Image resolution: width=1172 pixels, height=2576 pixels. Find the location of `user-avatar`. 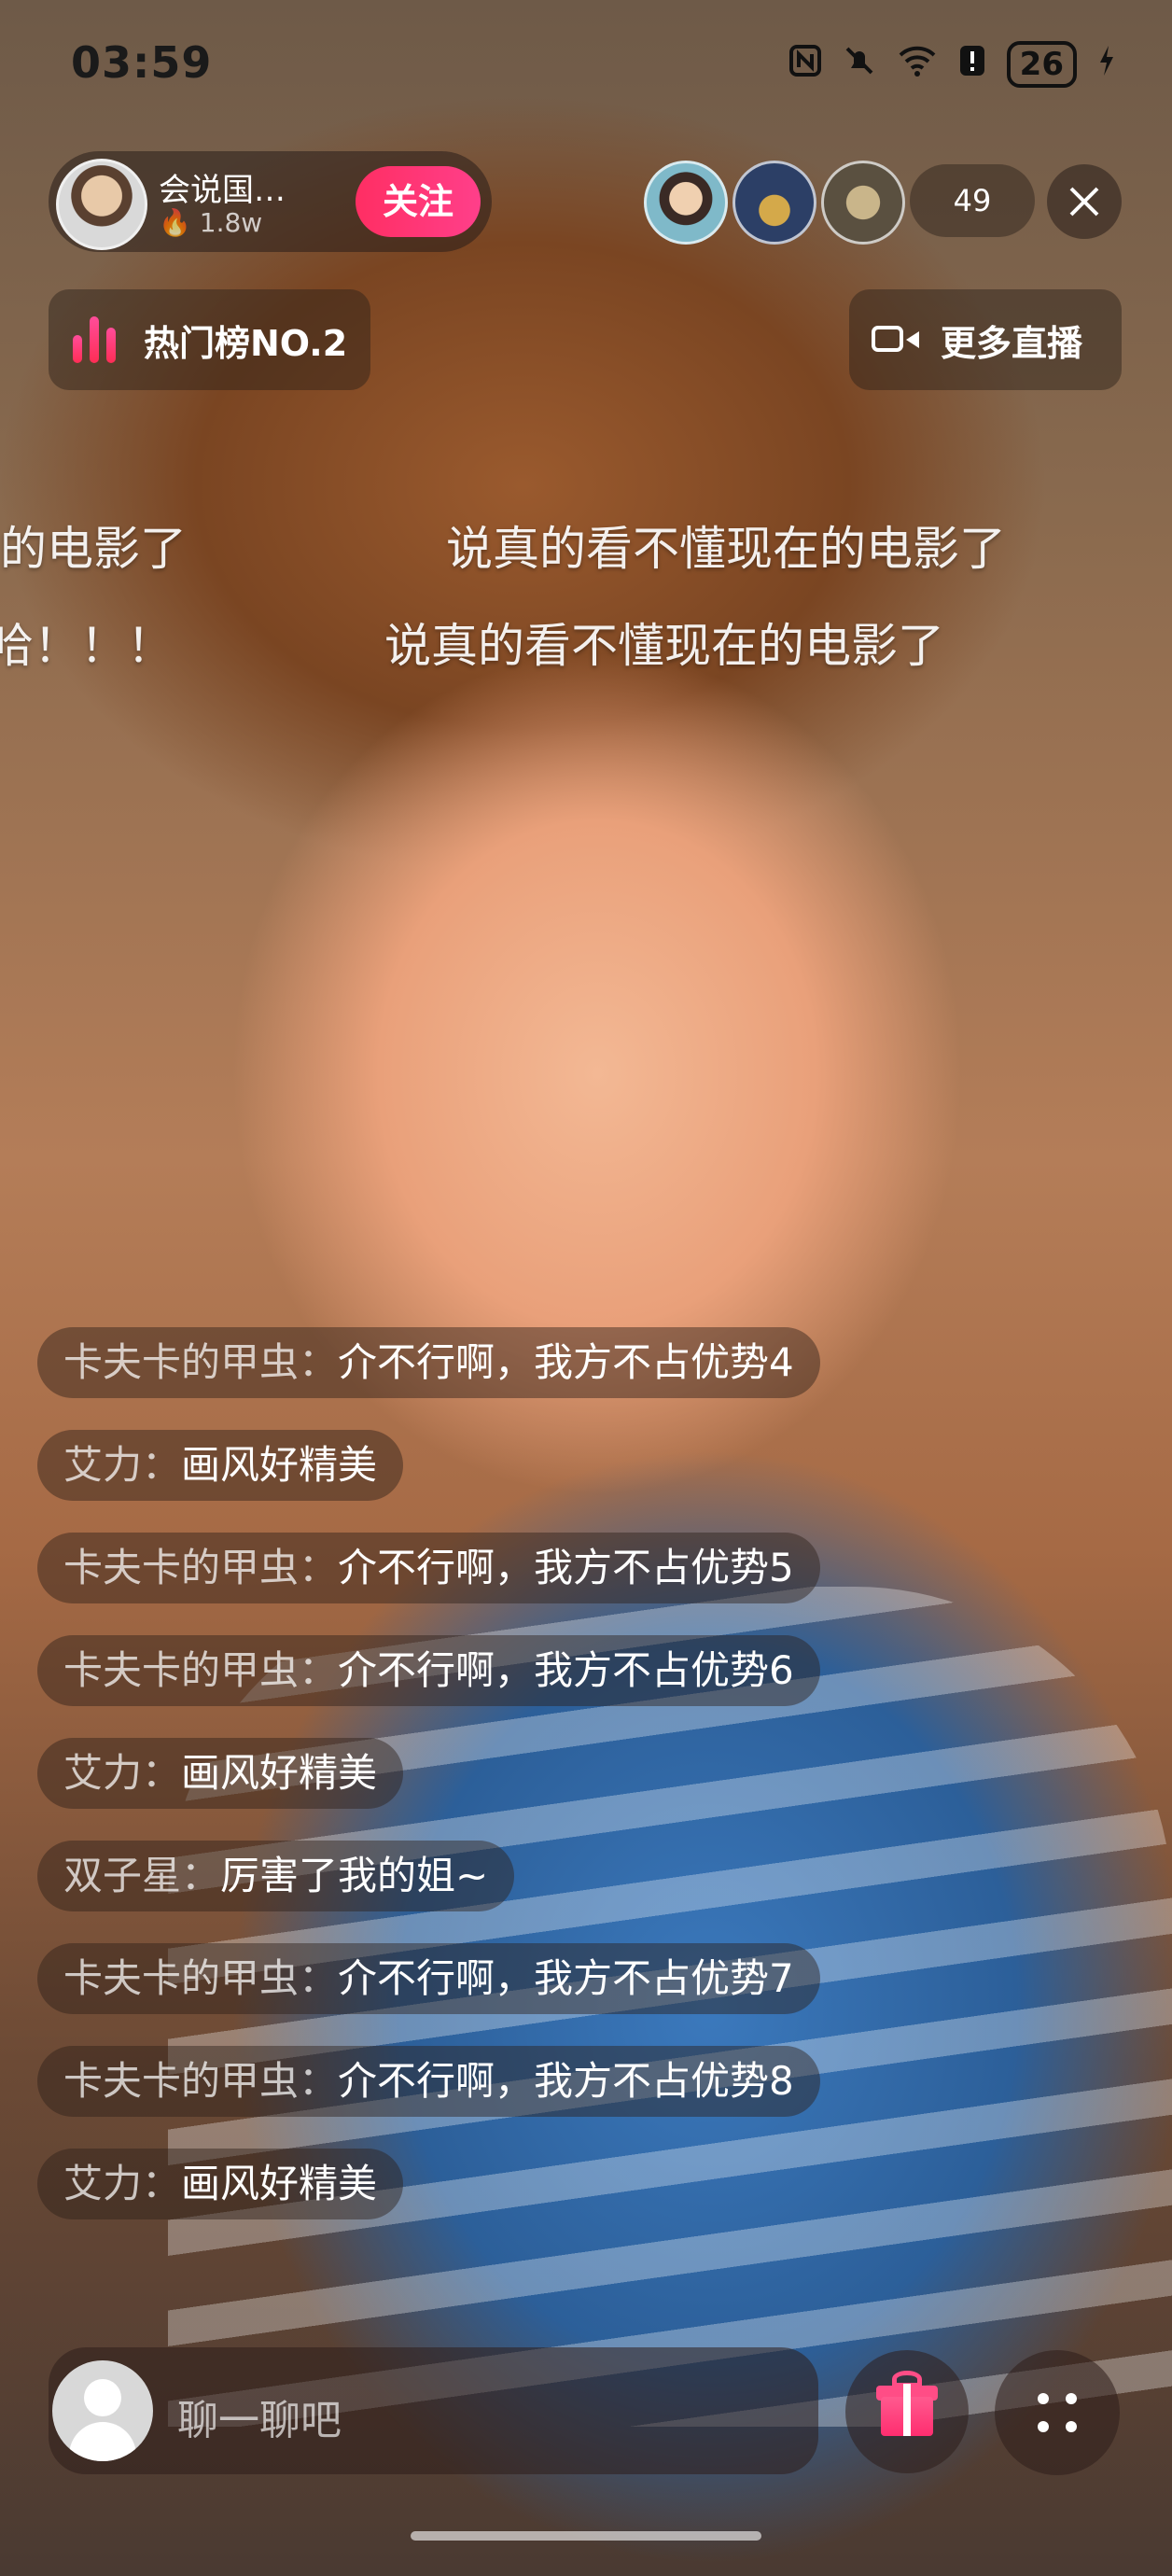

user-avatar is located at coordinates (102, 2410).